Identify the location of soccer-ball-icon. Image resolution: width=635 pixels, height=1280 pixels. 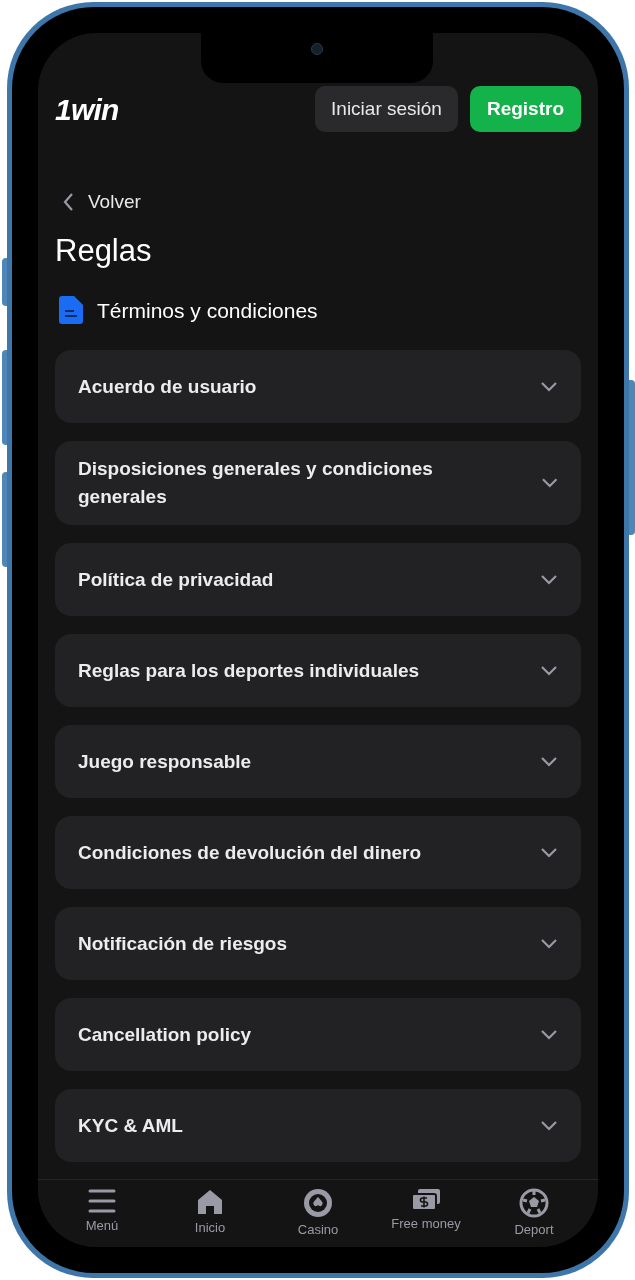
(534, 1203).